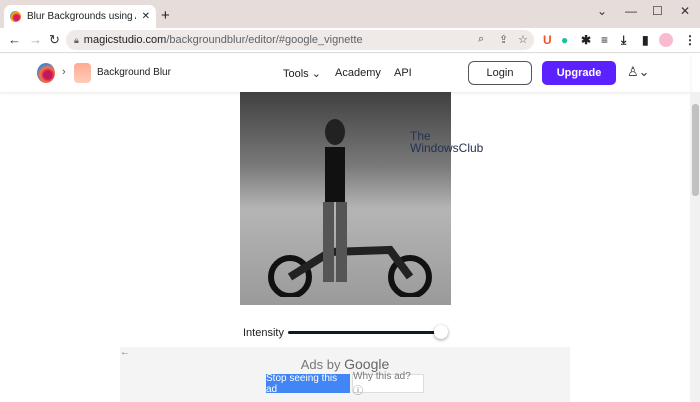 The width and height of the screenshot is (700, 402). What do you see at coordinates (631, 11) in the screenshot?
I see `minimize-button: —` at bounding box center [631, 11].